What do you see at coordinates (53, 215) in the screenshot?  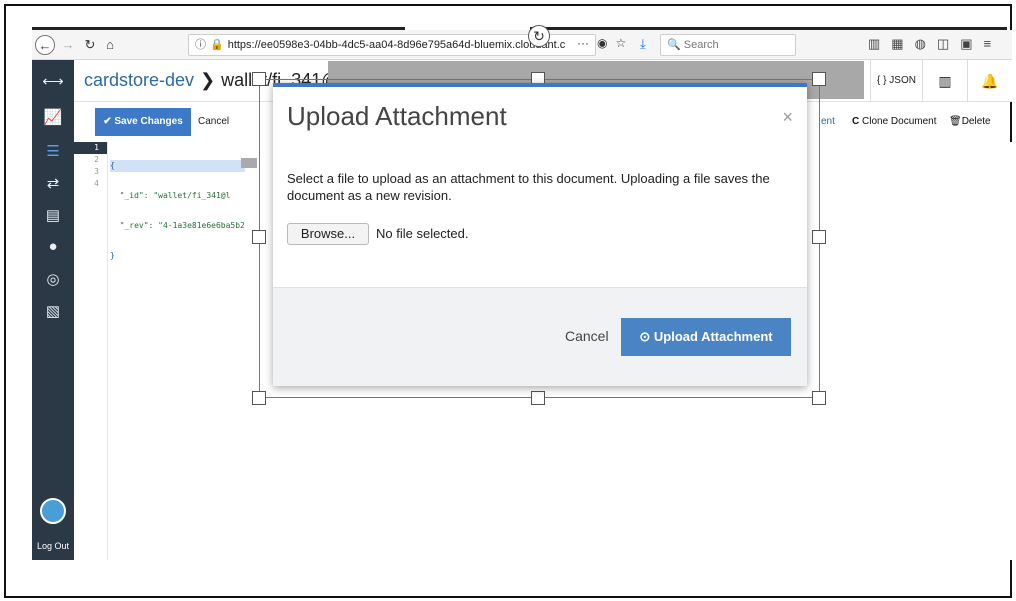 I see `active-tasks-icon: ▤` at bounding box center [53, 215].